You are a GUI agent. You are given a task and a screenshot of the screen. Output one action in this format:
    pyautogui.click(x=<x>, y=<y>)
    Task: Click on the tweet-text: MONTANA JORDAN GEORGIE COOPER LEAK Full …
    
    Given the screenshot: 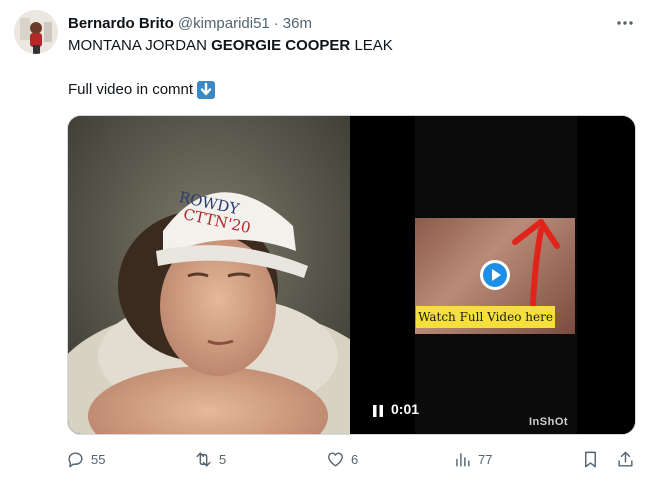 What is the action you would take?
    pyautogui.click(x=353, y=68)
    